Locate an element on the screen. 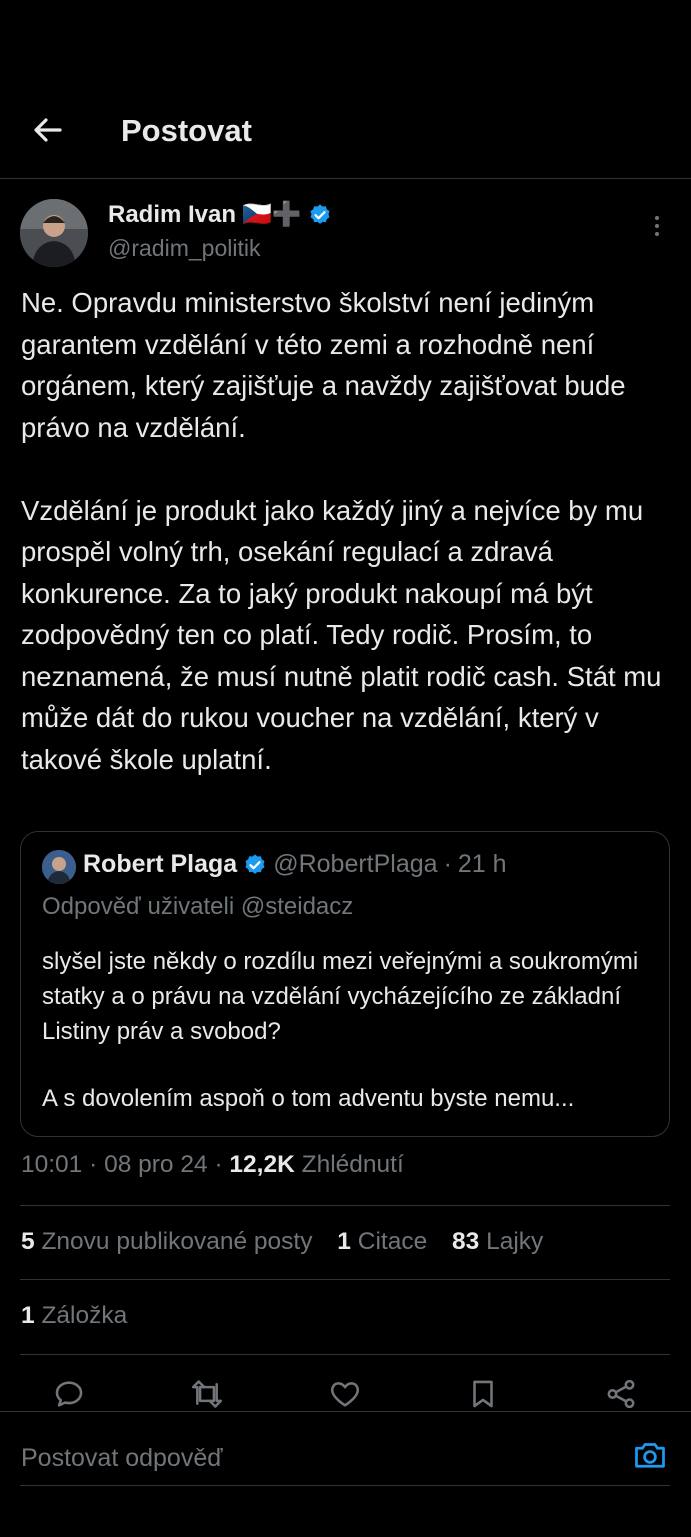  likes-stat: 83 Lajky is located at coordinates (497, 1241).